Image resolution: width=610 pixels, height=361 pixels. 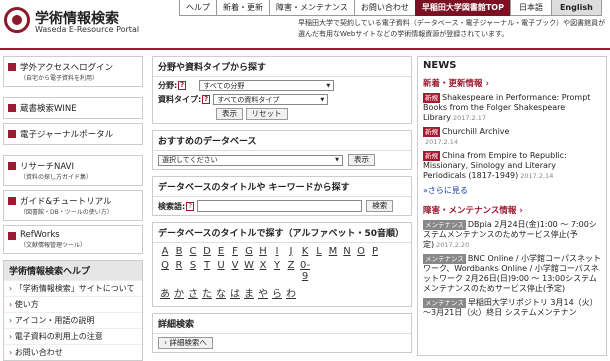 What do you see at coordinates (193, 292) in the screenshot?
I see `alpha-link: さ` at bounding box center [193, 292].